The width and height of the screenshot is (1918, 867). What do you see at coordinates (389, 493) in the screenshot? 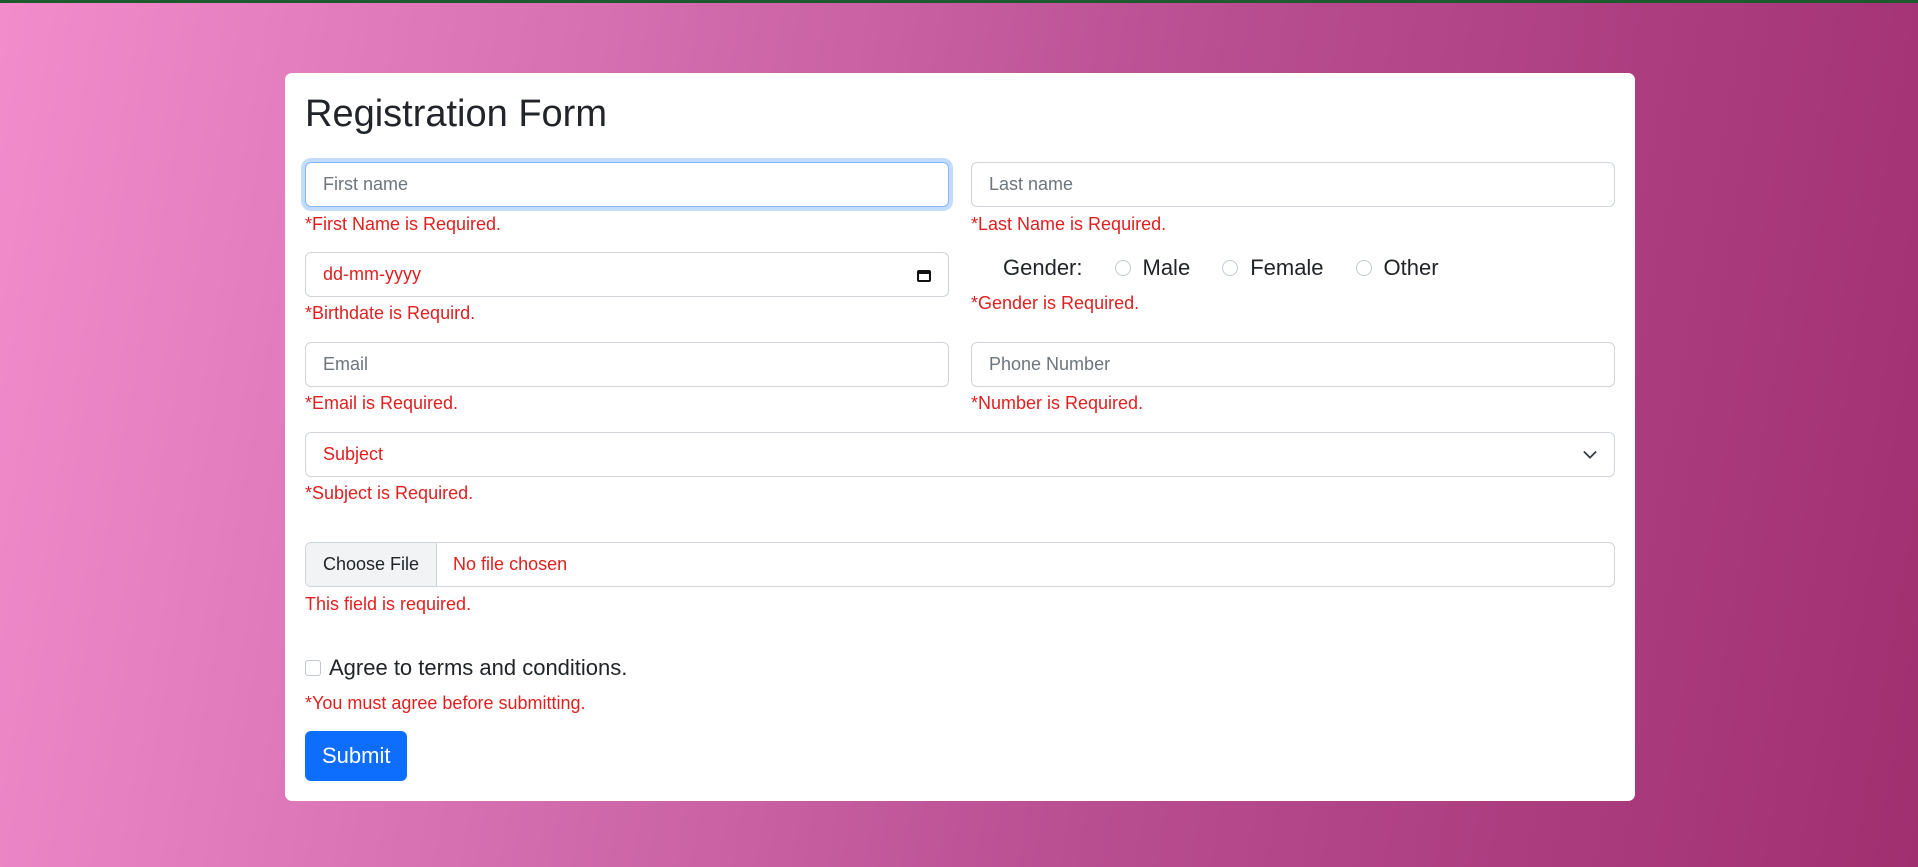
I see `subject-error: *Subject is Required.` at bounding box center [389, 493].